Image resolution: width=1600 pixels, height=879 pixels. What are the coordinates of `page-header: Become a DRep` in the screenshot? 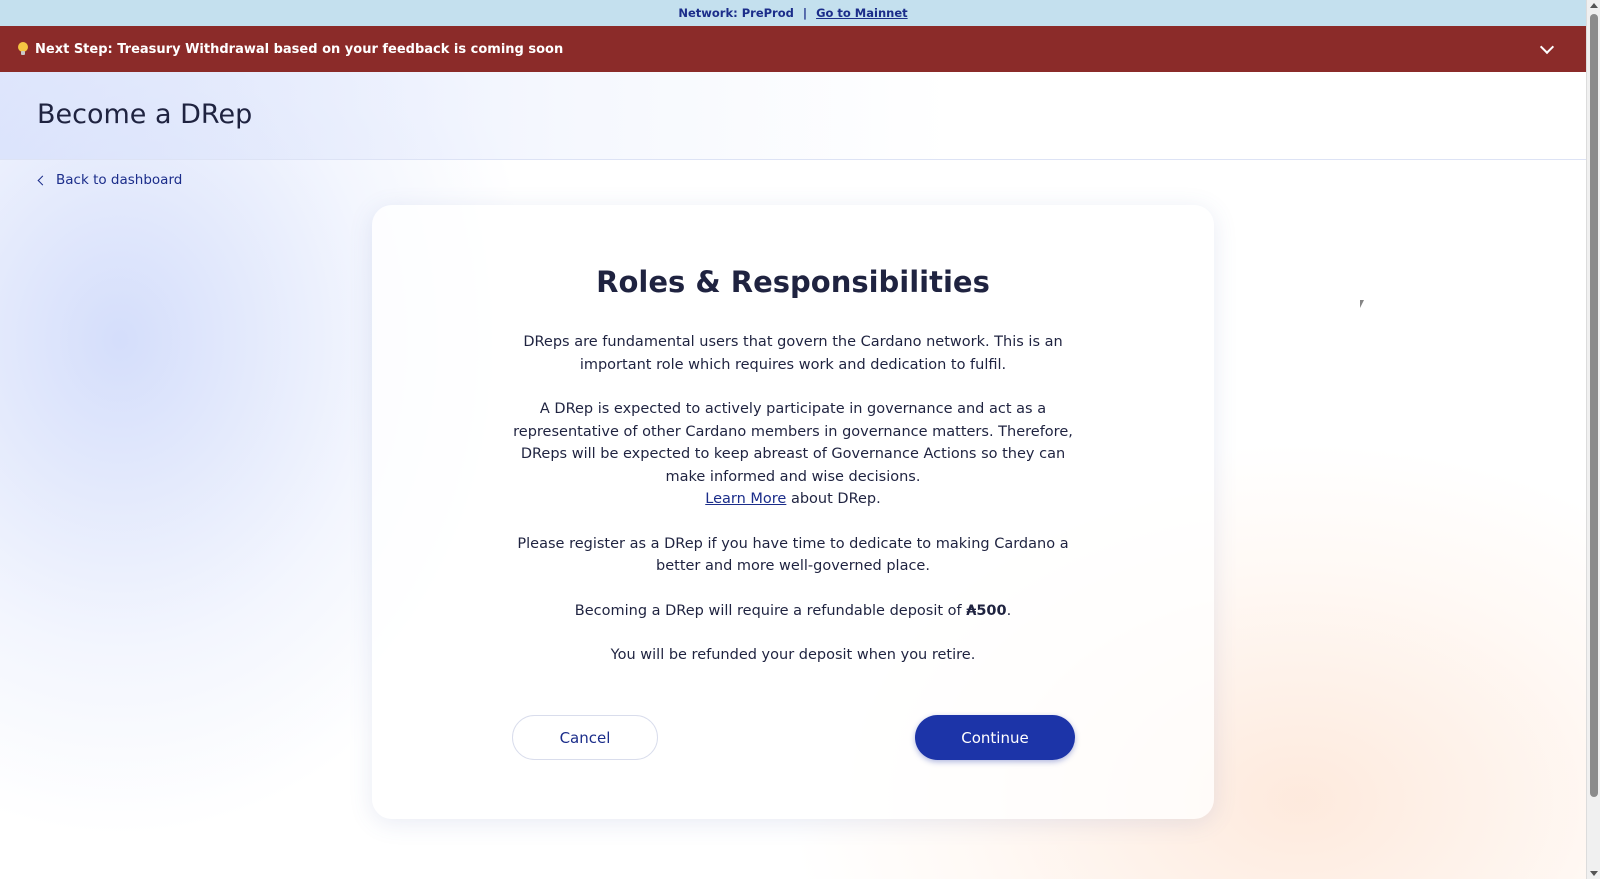 It's located at (793, 116).